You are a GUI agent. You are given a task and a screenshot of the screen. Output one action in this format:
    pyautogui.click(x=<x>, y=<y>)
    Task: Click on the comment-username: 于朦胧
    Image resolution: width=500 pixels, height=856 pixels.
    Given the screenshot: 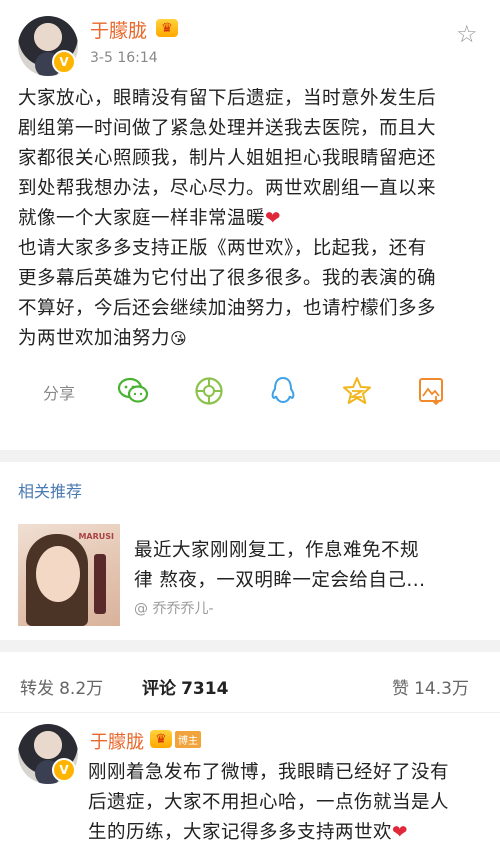 What is the action you would take?
    pyautogui.click(x=117, y=741)
    